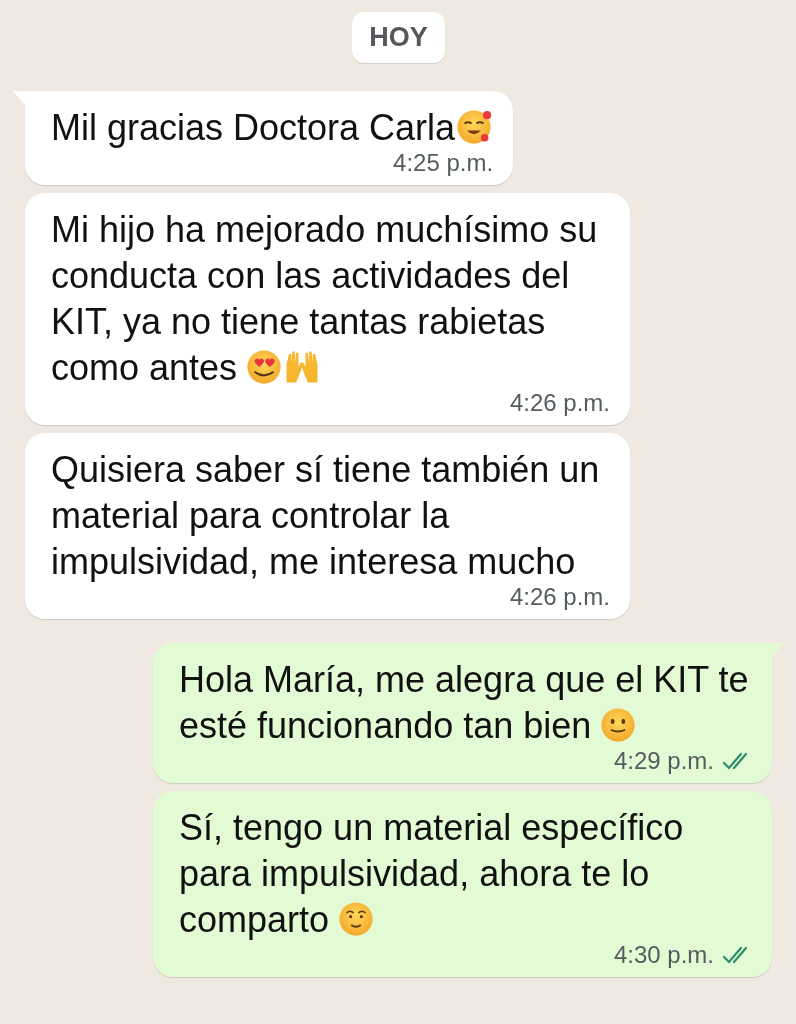  Describe the element at coordinates (326, 516) in the screenshot. I see `message-text: Quisiera saber sí tiene también un material para controlar la impulsividad, me interesa mucho` at that location.